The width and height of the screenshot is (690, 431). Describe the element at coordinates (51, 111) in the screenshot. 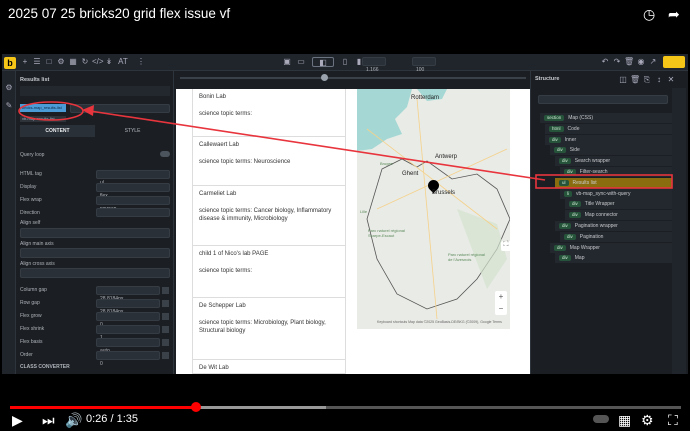

I see `highlight-ellipse` at that location.